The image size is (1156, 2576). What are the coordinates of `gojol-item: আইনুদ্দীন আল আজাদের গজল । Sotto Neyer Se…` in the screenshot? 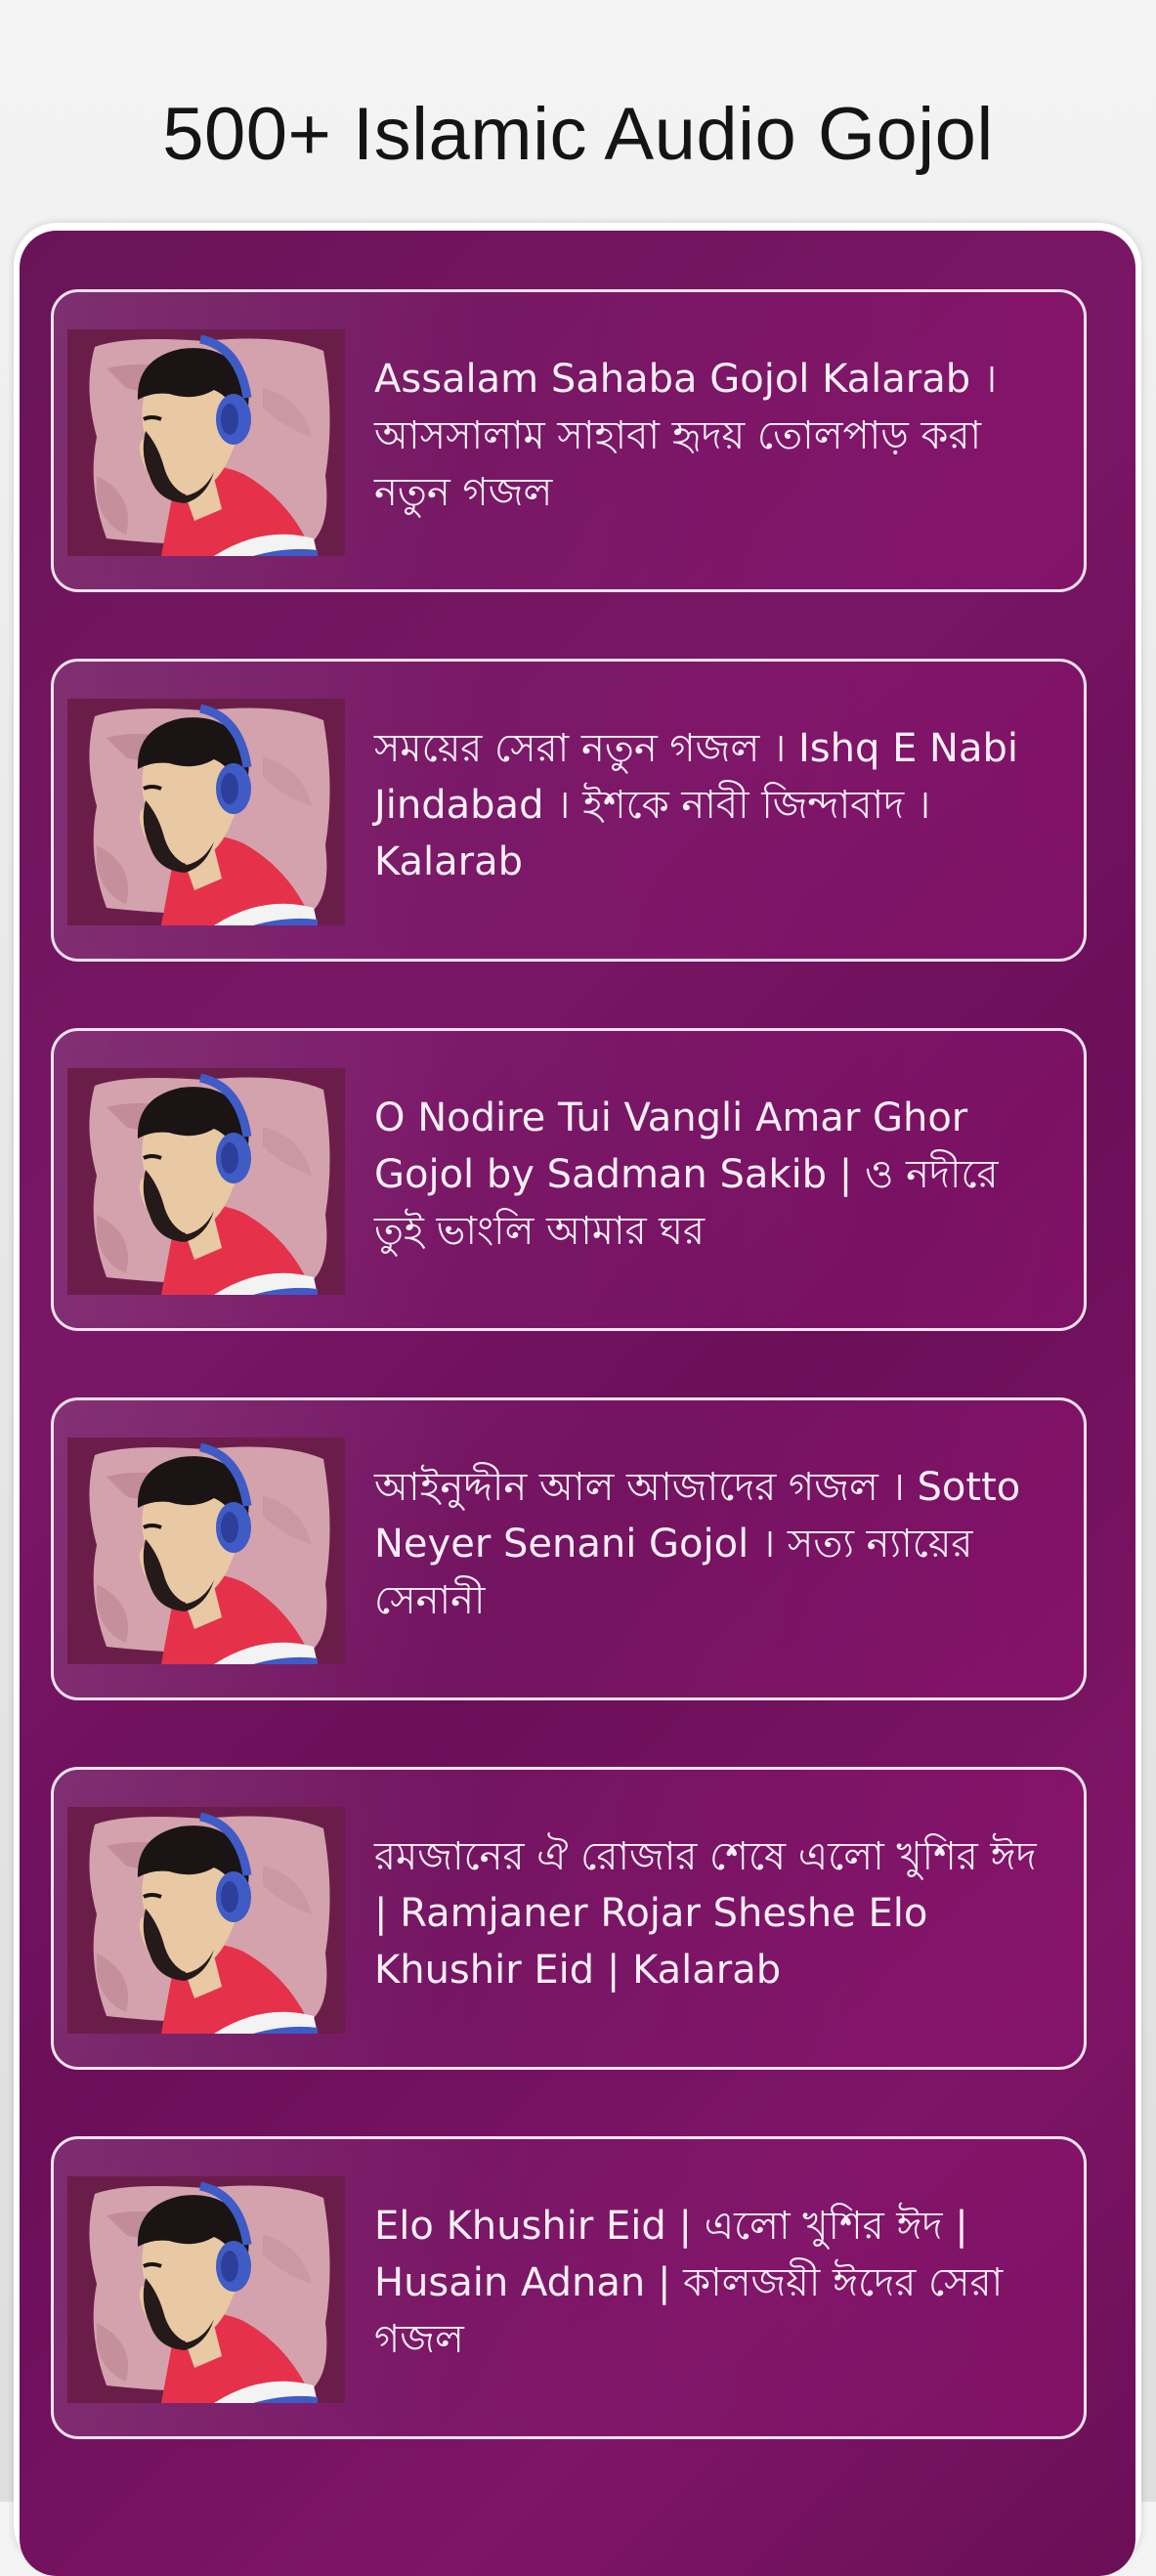 It's located at (569, 1549).